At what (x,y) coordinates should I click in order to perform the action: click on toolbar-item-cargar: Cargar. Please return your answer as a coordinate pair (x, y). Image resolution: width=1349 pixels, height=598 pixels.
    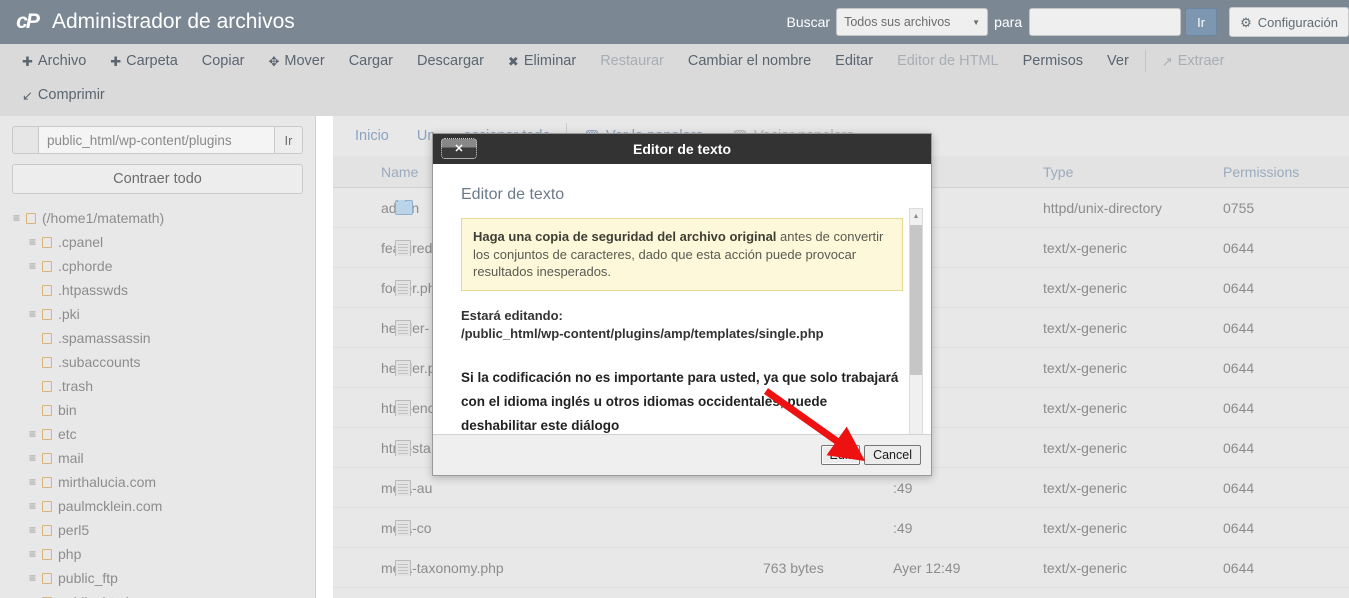
    Looking at the image, I should click on (371, 61).